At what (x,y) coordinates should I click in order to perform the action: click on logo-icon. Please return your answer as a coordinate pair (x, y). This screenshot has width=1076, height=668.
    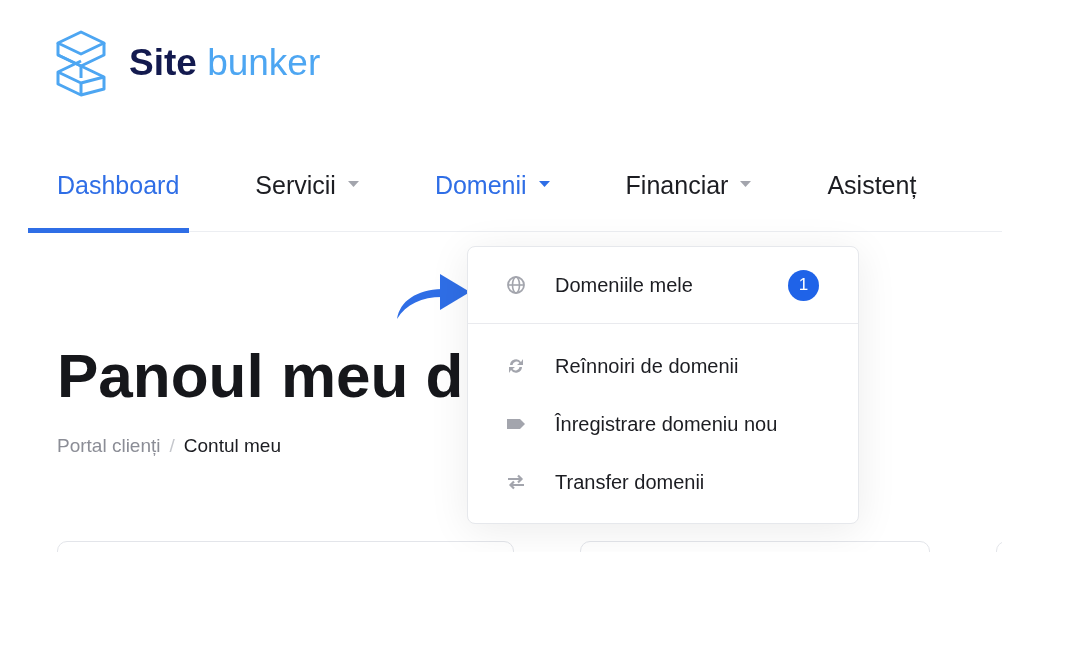
    Looking at the image, I should click on (81, 63).